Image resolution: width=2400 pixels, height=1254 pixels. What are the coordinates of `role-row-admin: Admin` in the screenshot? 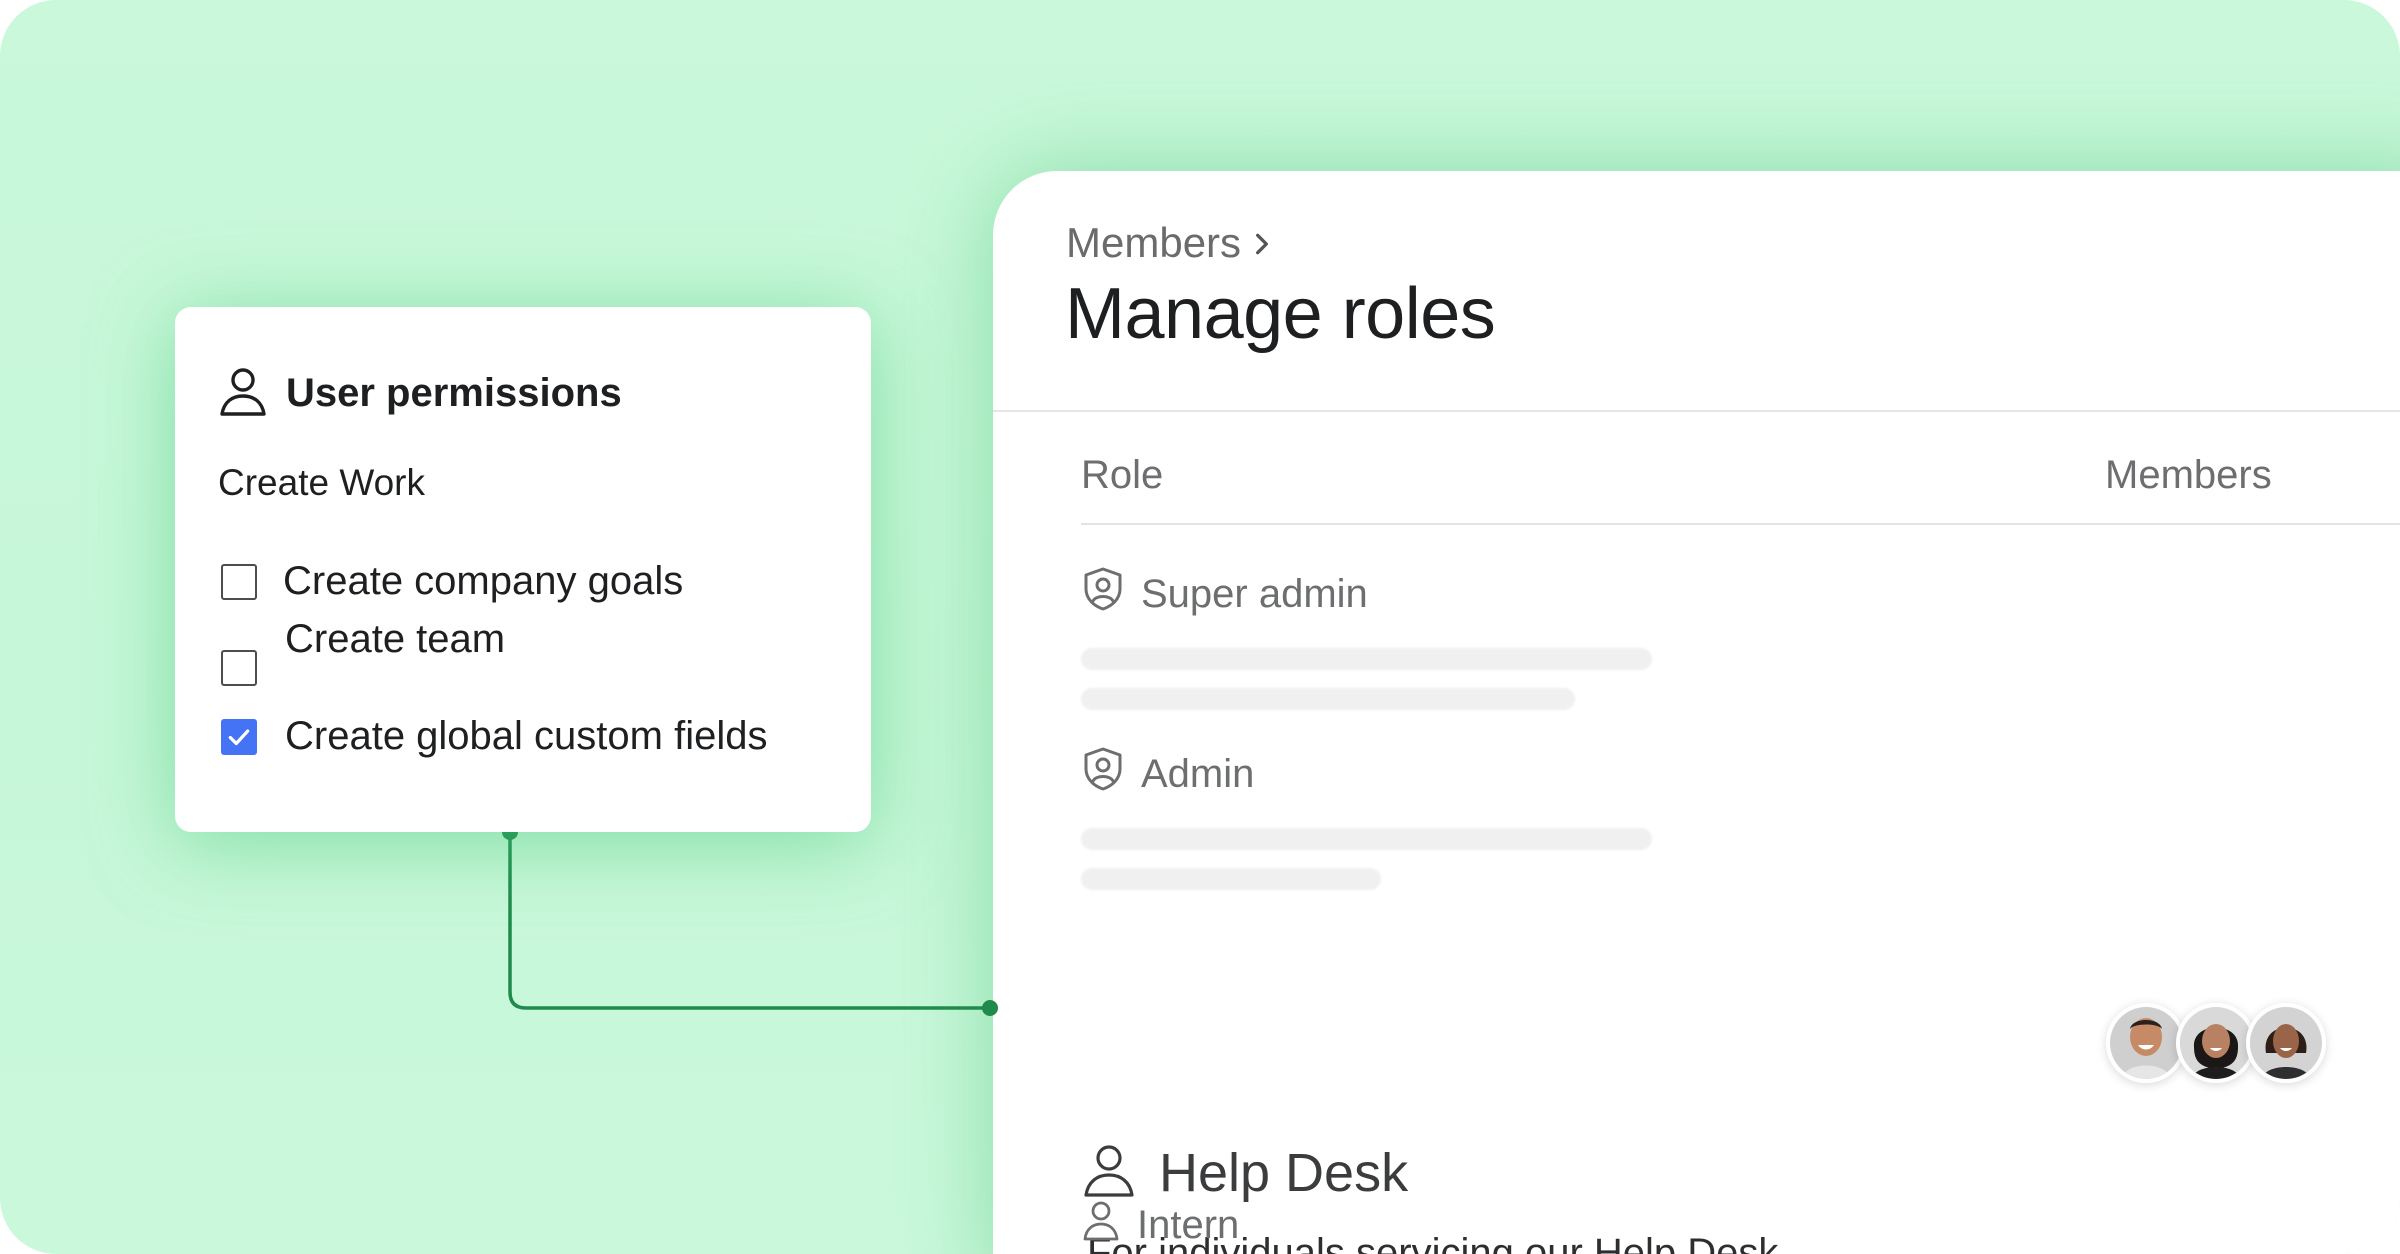 It's located at (1167, 774).